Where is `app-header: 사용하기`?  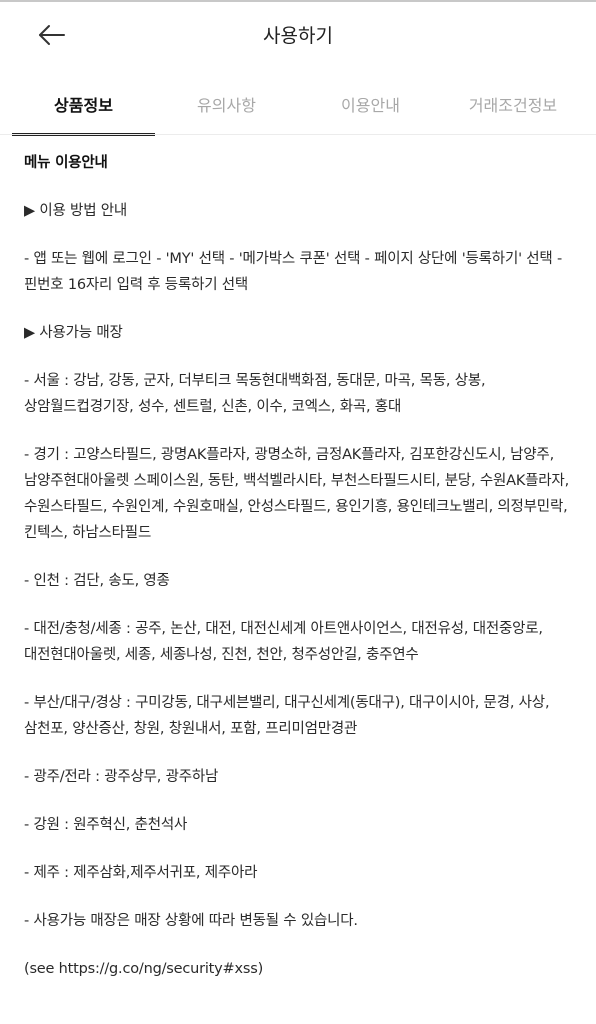 app-header: 사용하기 is located at coordinates (298, 35).